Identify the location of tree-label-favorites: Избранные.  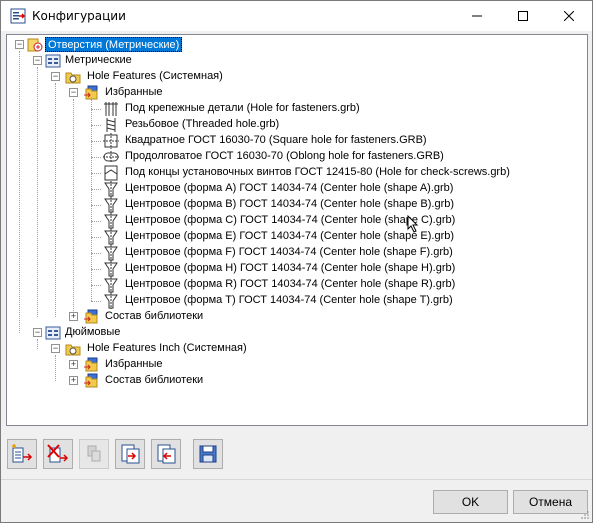
(134, 92).